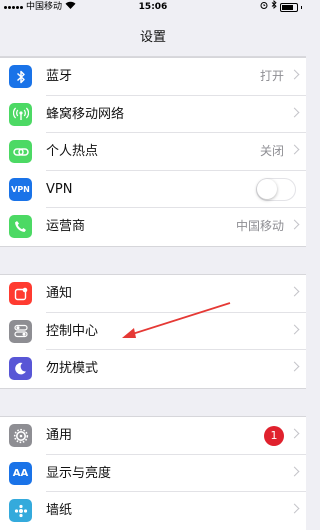  I want to click on vpn-icon: VPN, so click(20, 189).